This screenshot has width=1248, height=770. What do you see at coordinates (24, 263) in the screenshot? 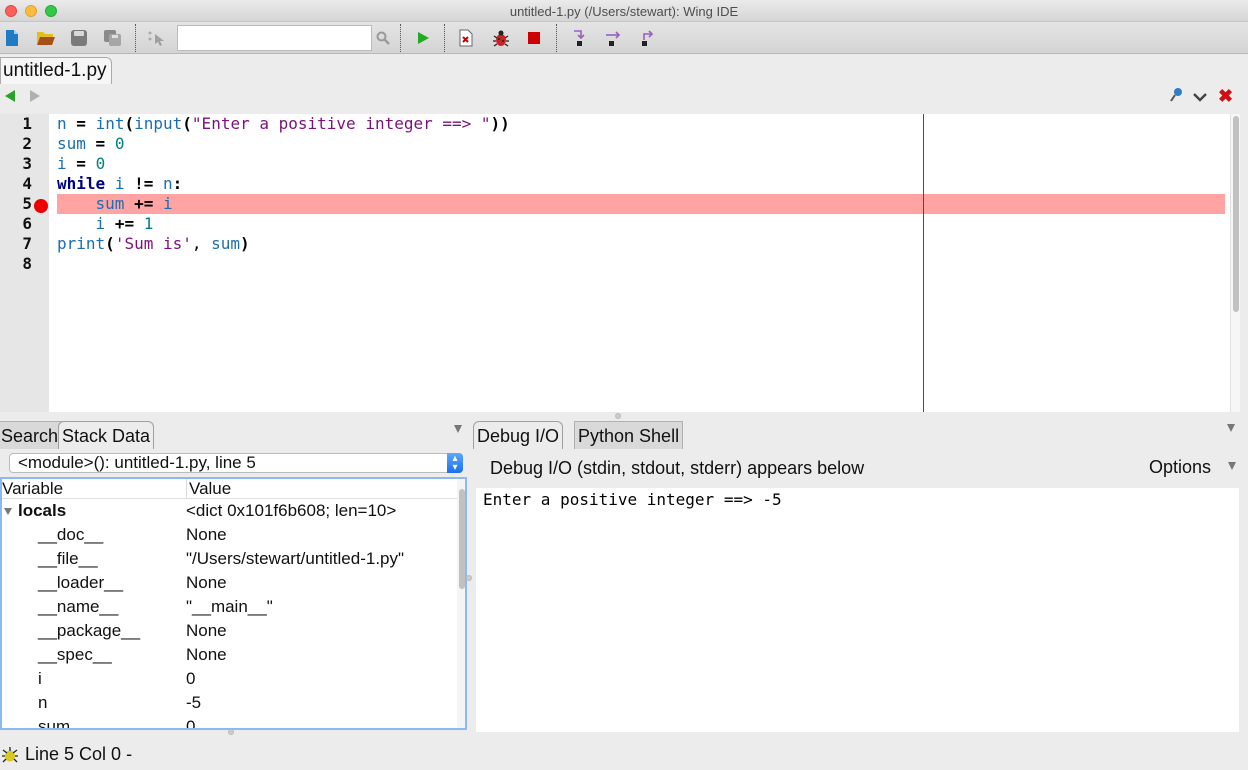
I see `line-number-gutter: 1 2 3 4 5 6 7 8` at bounding box center [24, 263].